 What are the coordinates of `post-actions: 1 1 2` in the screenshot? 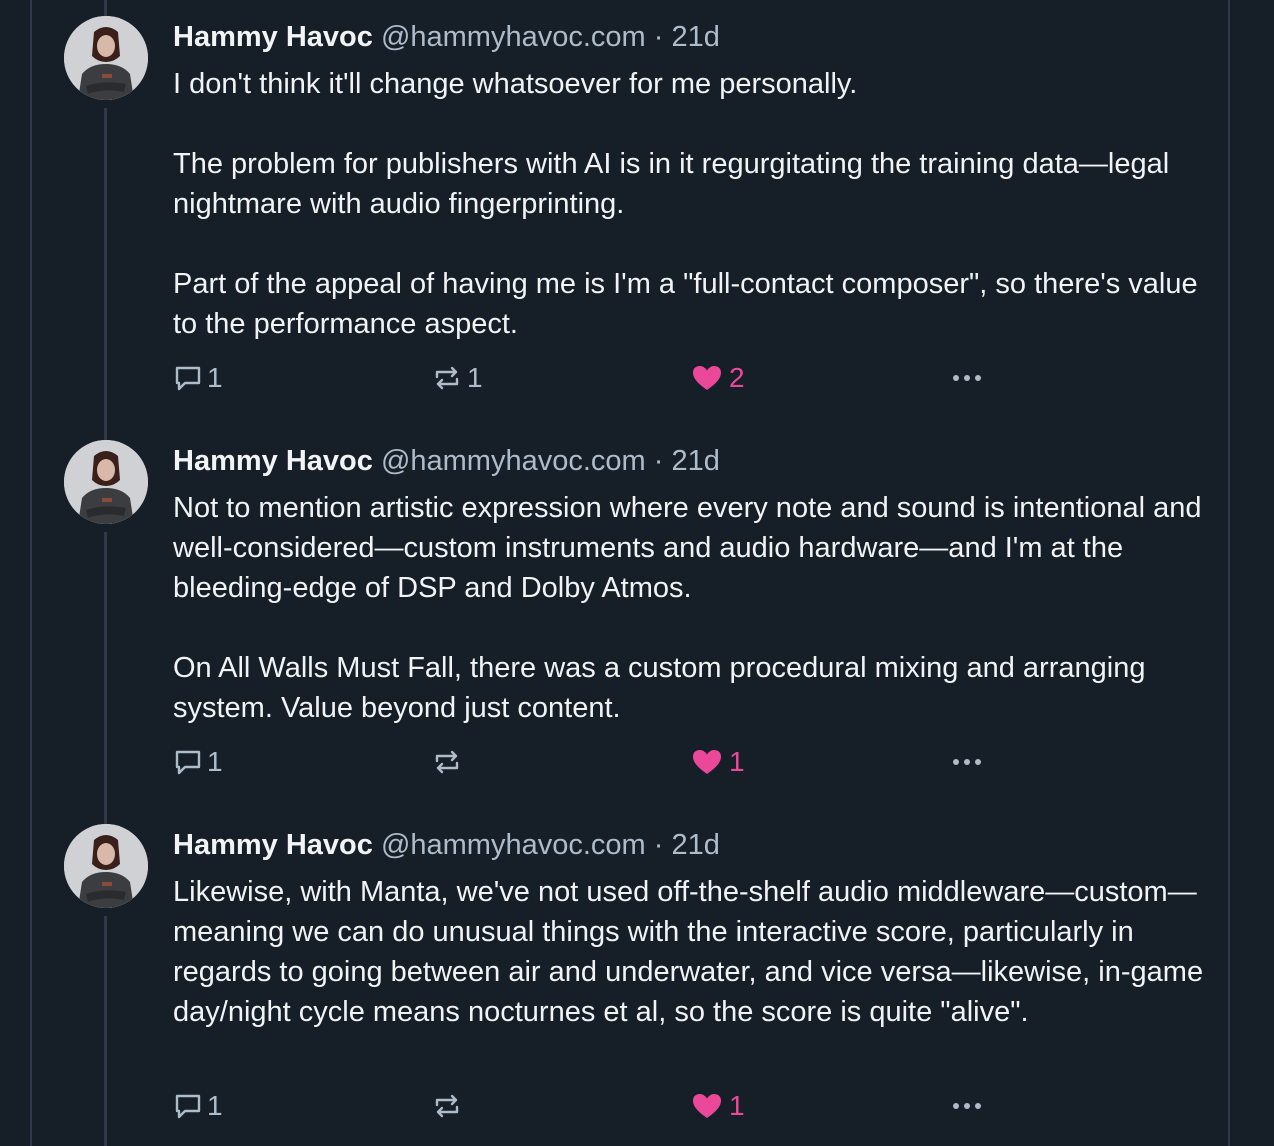 It's located at (583, 378).